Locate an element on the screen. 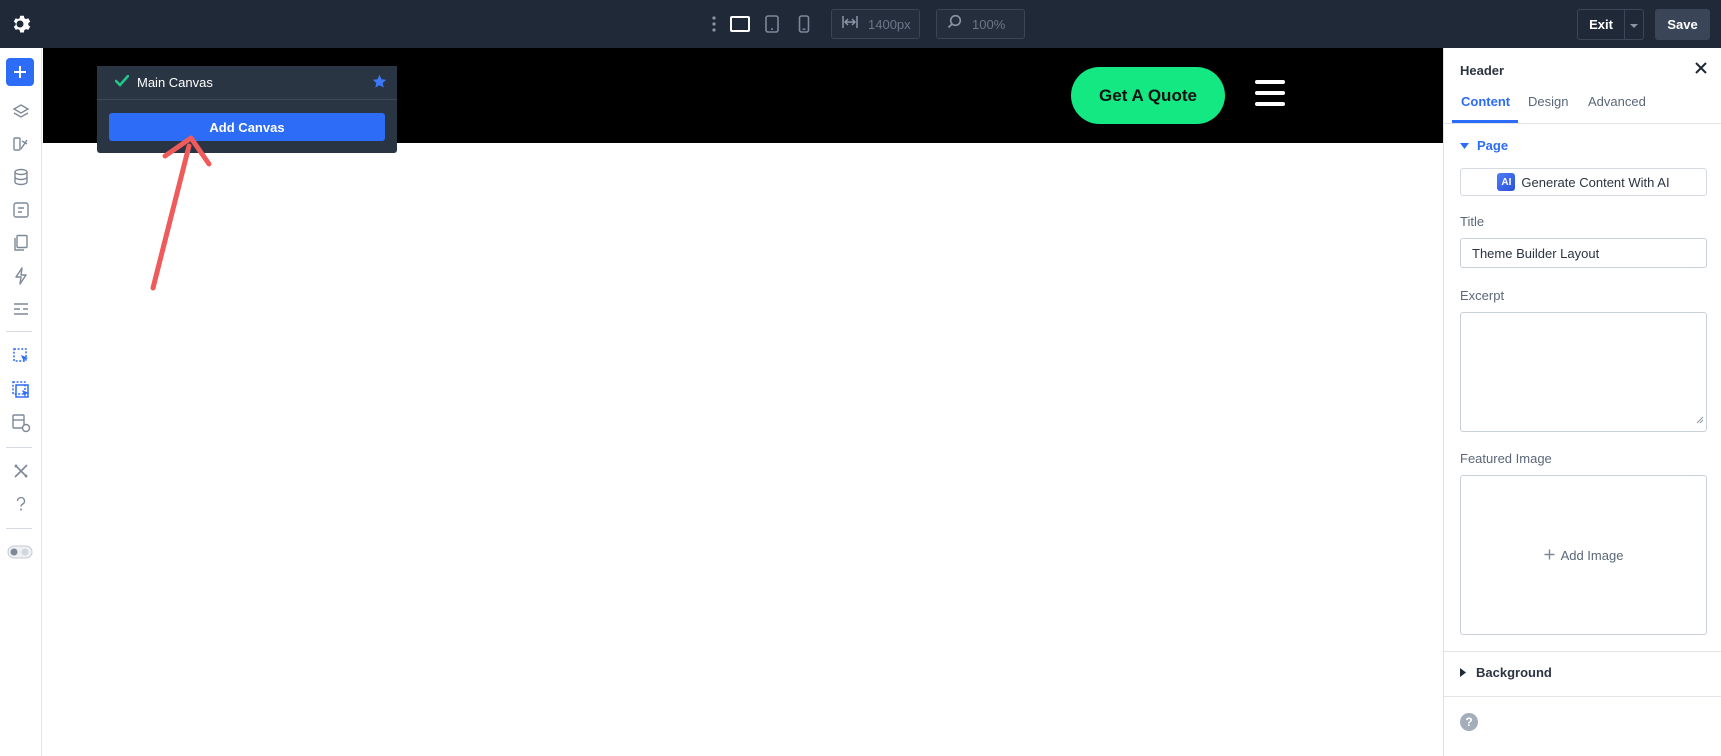 This screenshot has height=756, width=1721. zoom-input: 100% is located at coordinates (980, 24).